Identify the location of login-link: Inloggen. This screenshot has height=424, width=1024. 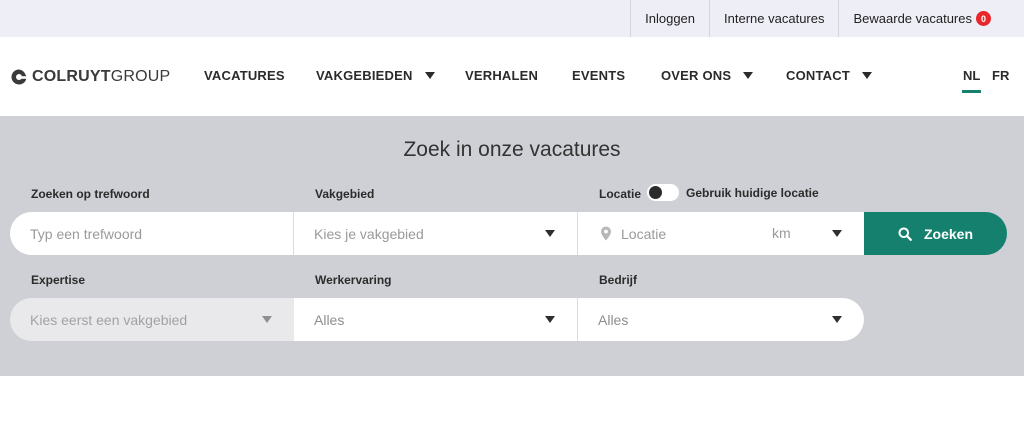
(669, 18).